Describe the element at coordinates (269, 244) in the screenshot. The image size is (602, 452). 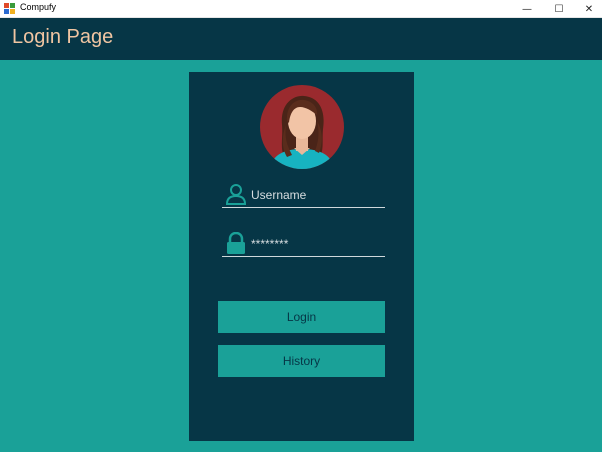
I see `password-input: ********` at that location.